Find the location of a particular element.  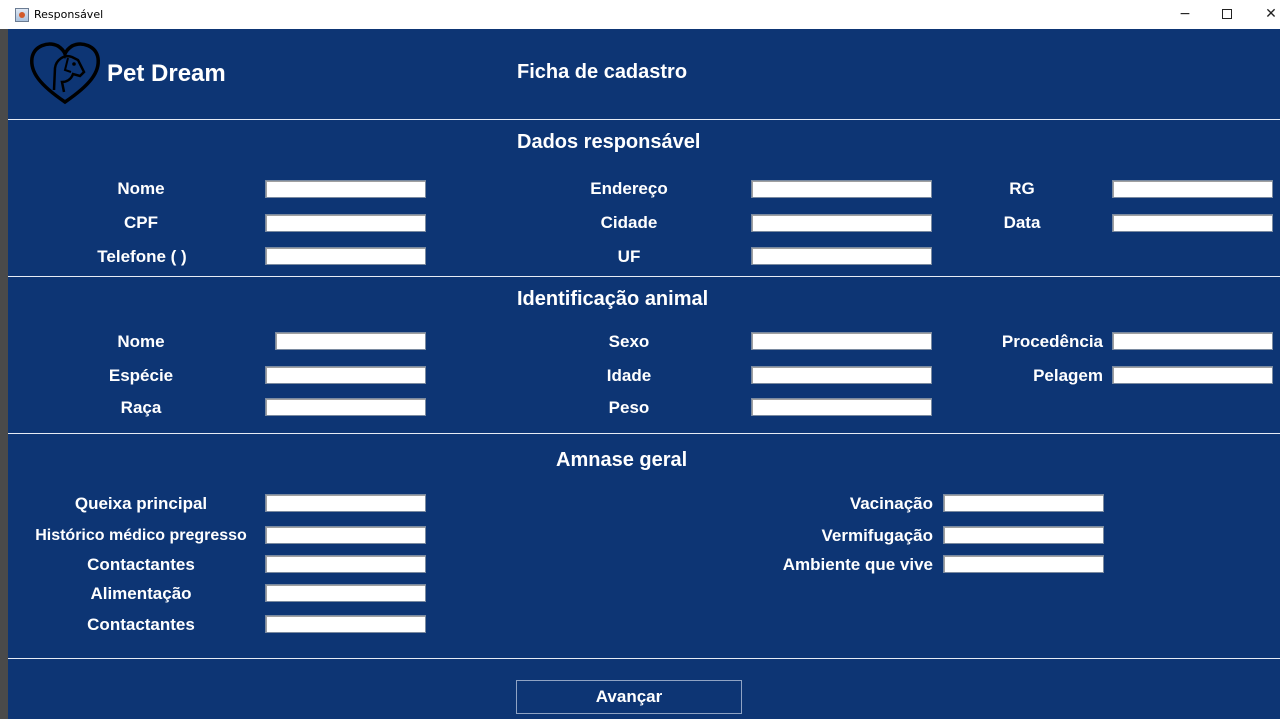

section-title-responsavel: Dados responsável is located at coordinates (609, 142).